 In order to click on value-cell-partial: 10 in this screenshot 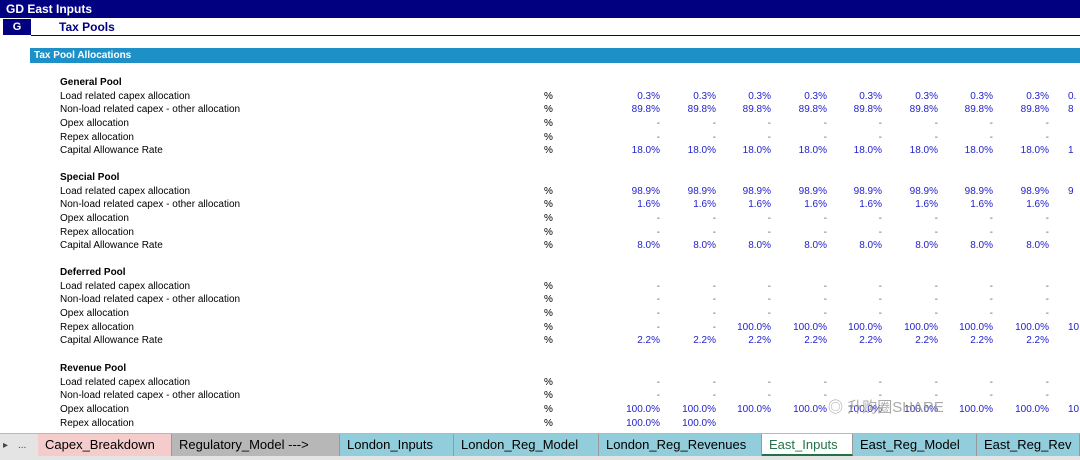, I will do `click(1074, 327)`.